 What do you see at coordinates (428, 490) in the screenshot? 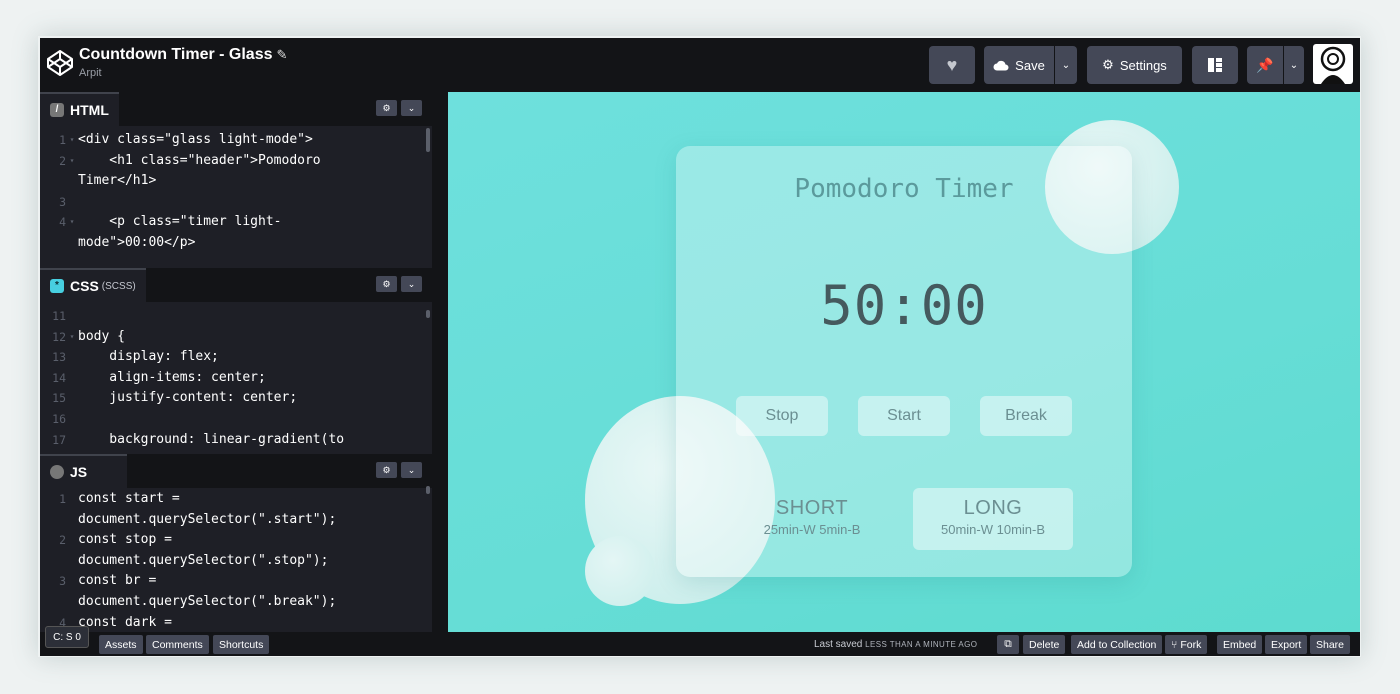
I see `js-scrollbar` at bounding box center [428, 490].